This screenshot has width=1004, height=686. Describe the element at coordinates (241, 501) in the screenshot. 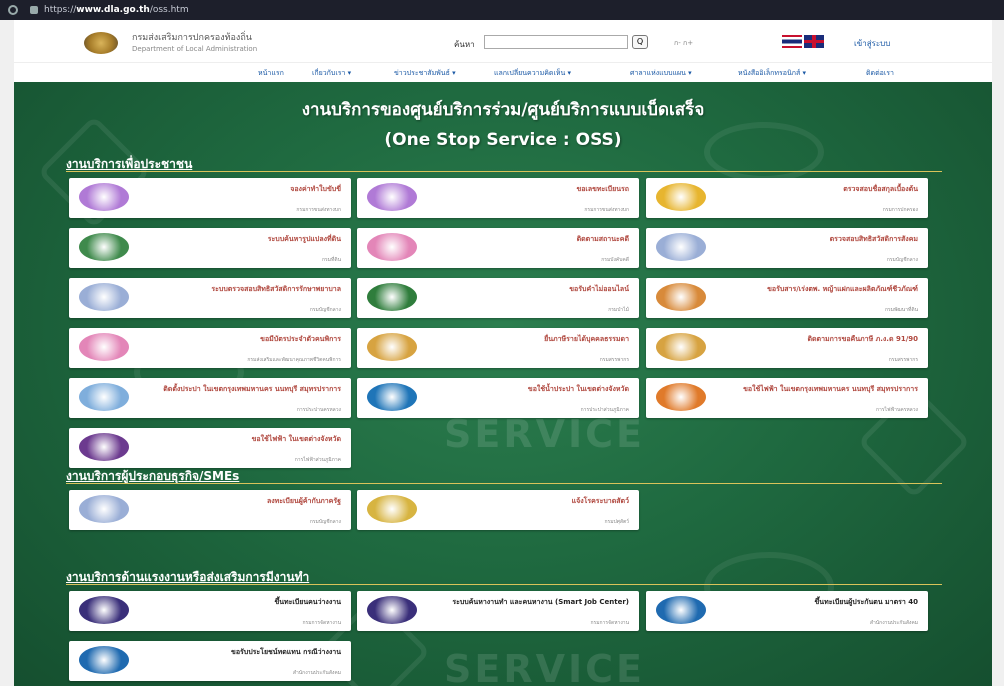

I see `service-title: ลงทะเบียนผู้ค้ากับภาครัฐ` at that location.